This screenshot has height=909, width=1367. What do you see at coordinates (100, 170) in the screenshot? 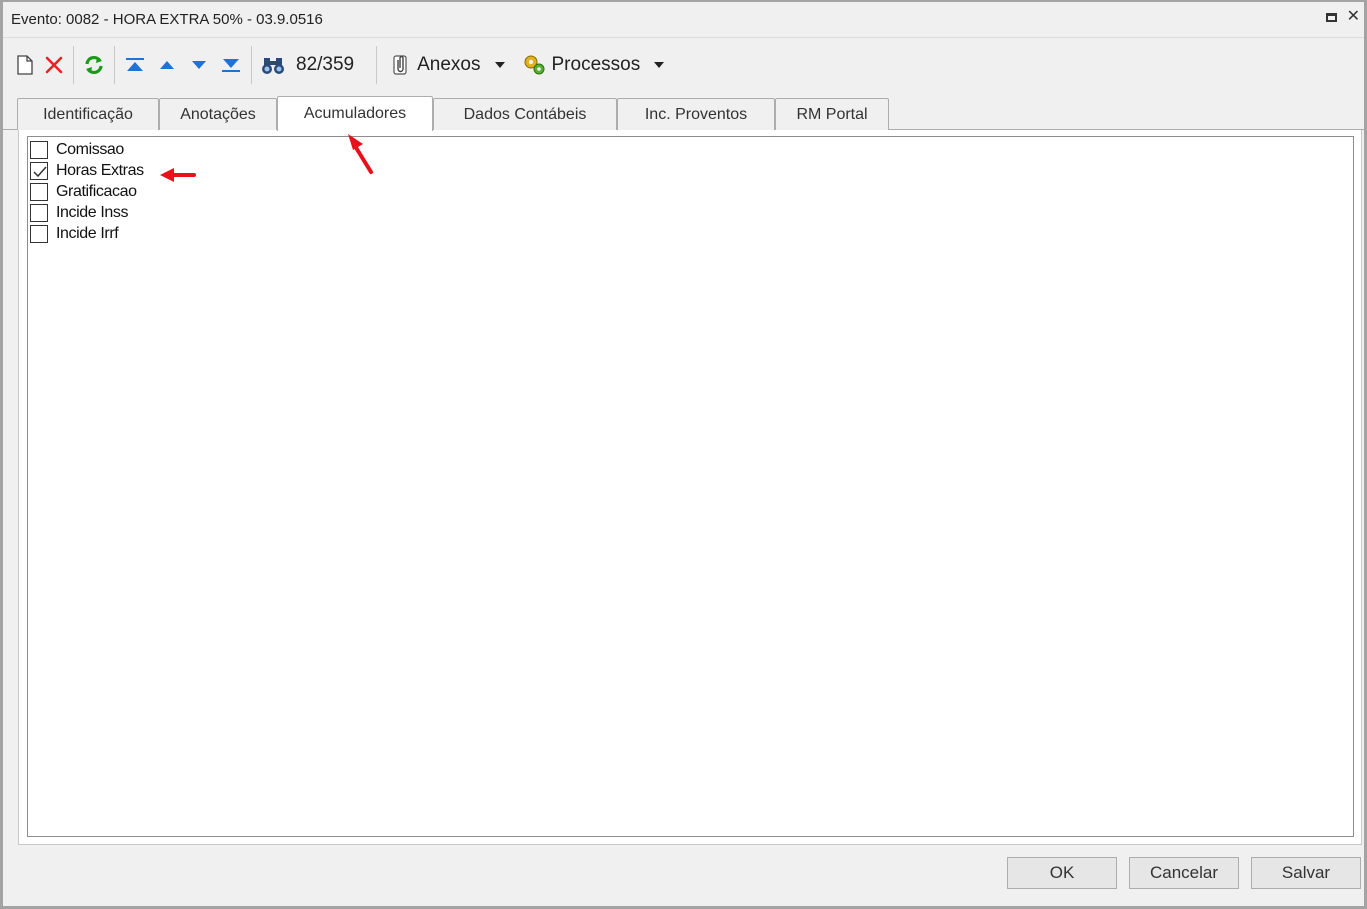
I see `checkbox-label: Horas Extras` at bounding box center [100, 170].